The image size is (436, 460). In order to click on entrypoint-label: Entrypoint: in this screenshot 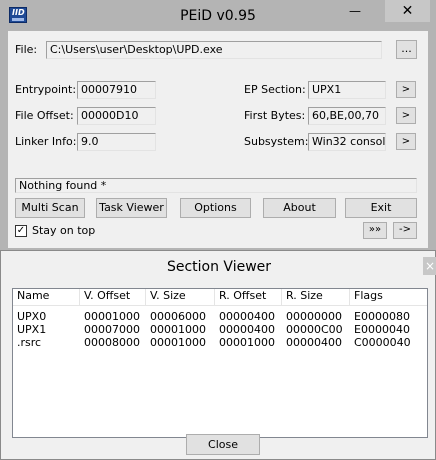, I will do `click(46, 89)`.